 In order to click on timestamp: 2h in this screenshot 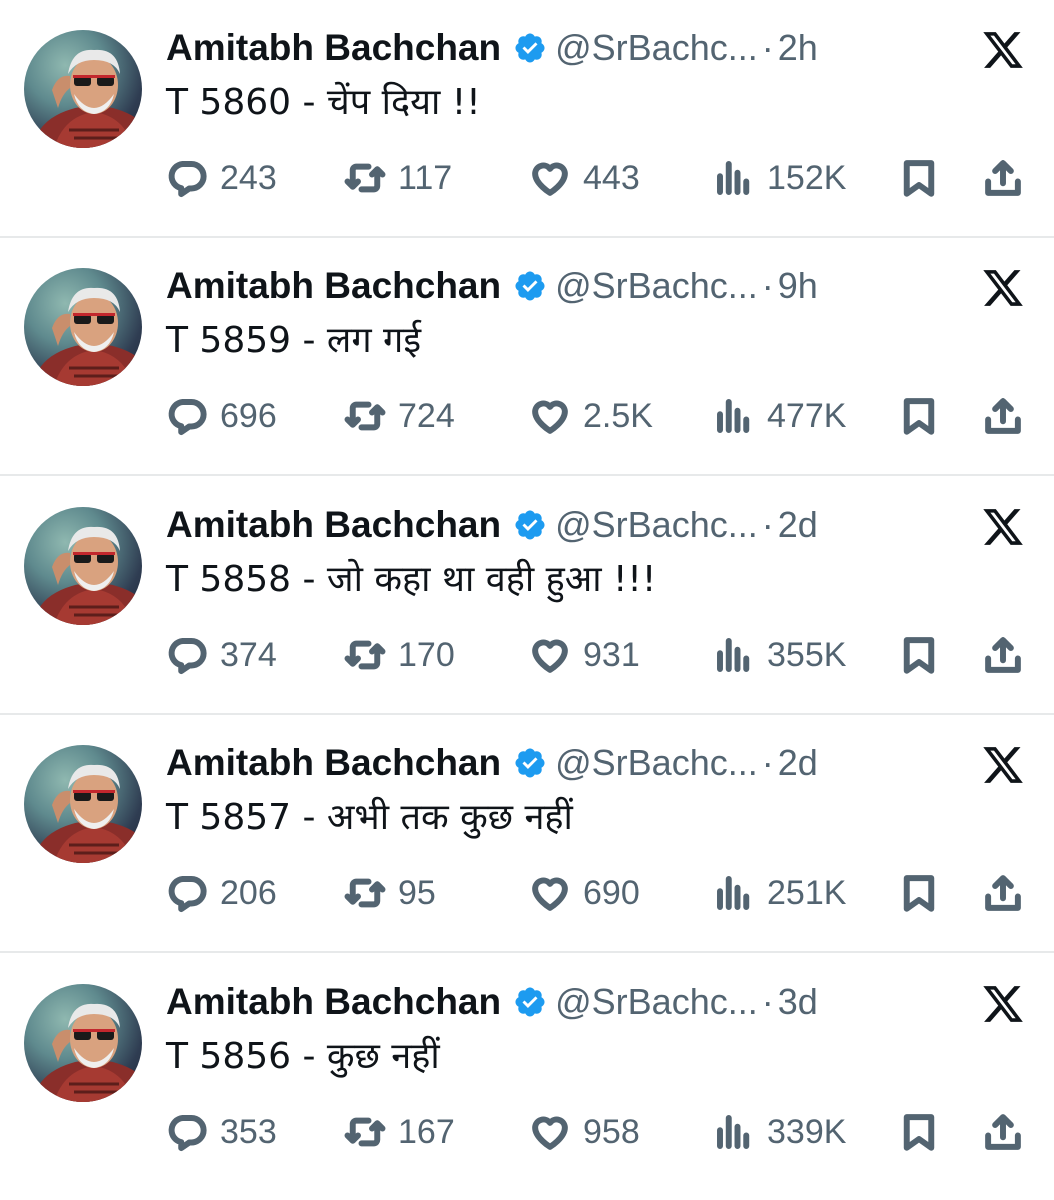, I will do `click(798, 47)`.